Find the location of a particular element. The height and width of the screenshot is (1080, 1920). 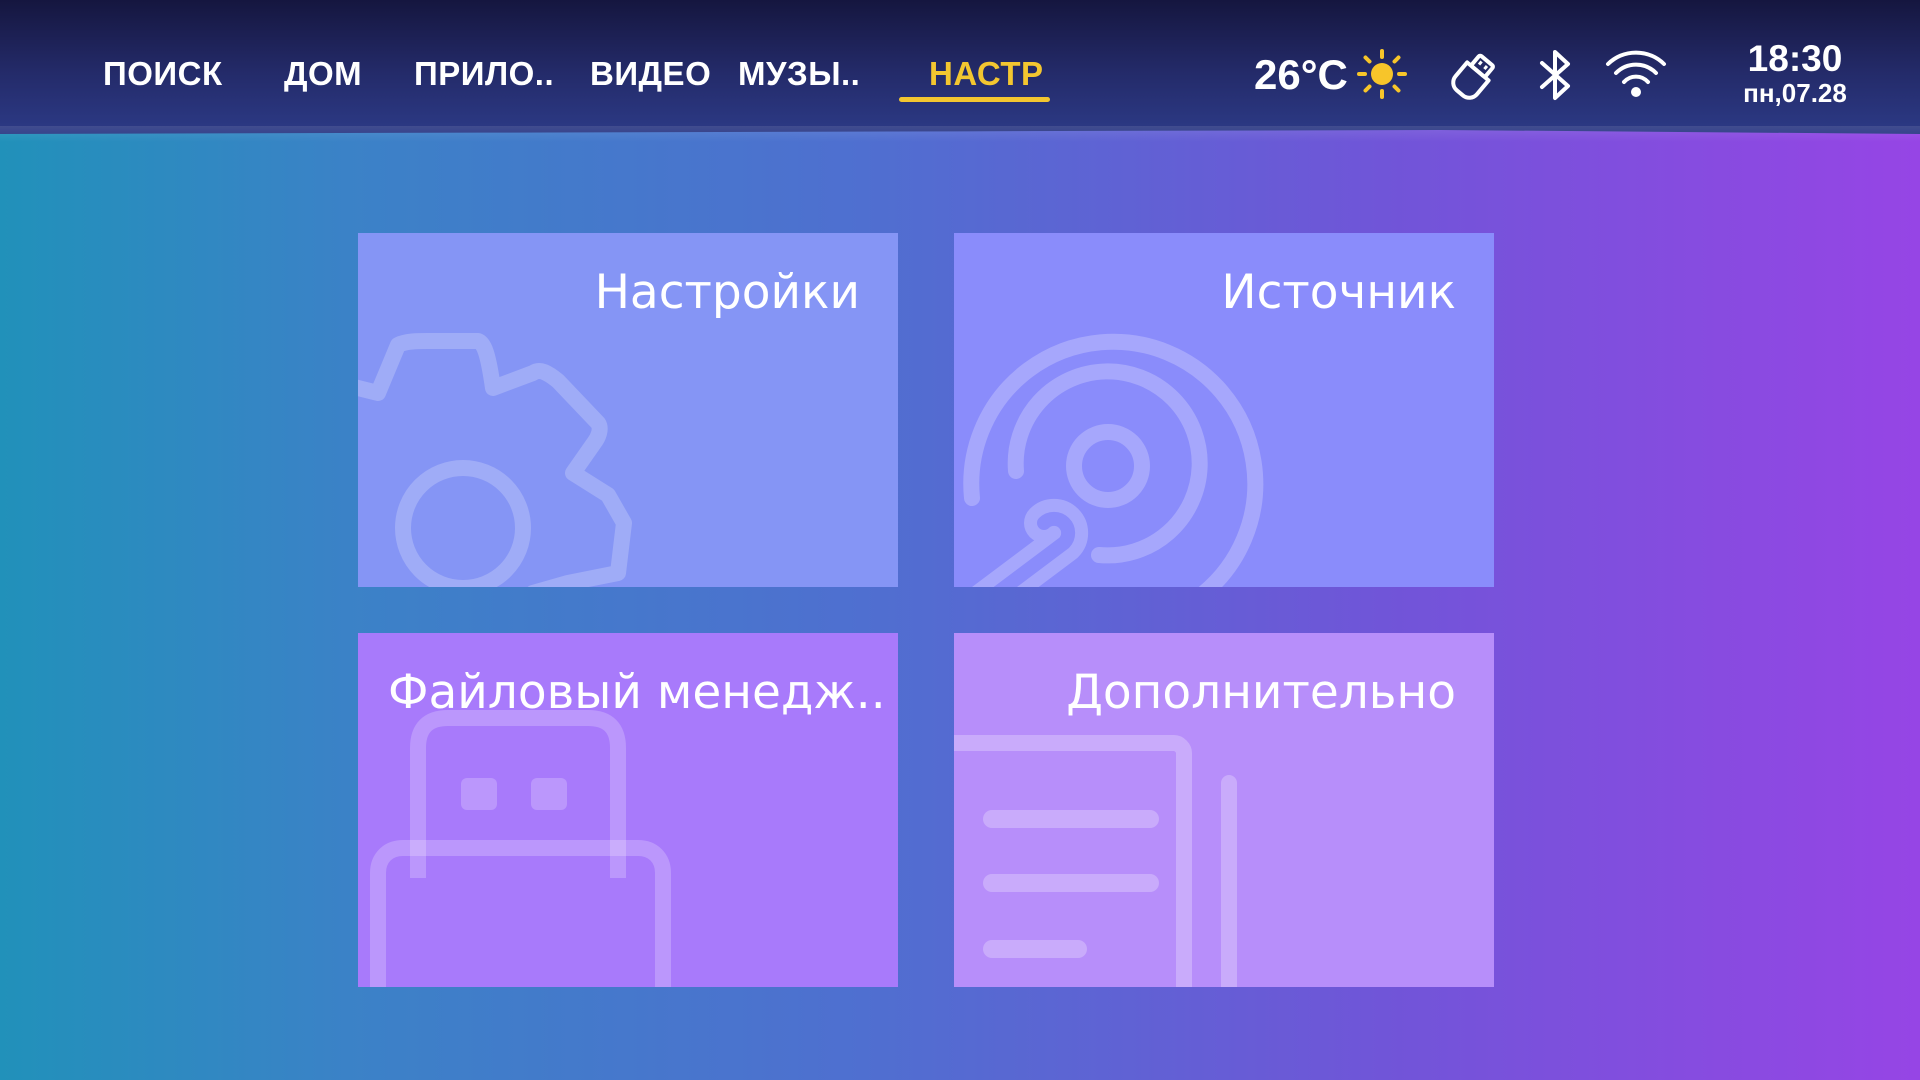

nav-tab-video: ВИДЕО is located at coordinates (650, 74).